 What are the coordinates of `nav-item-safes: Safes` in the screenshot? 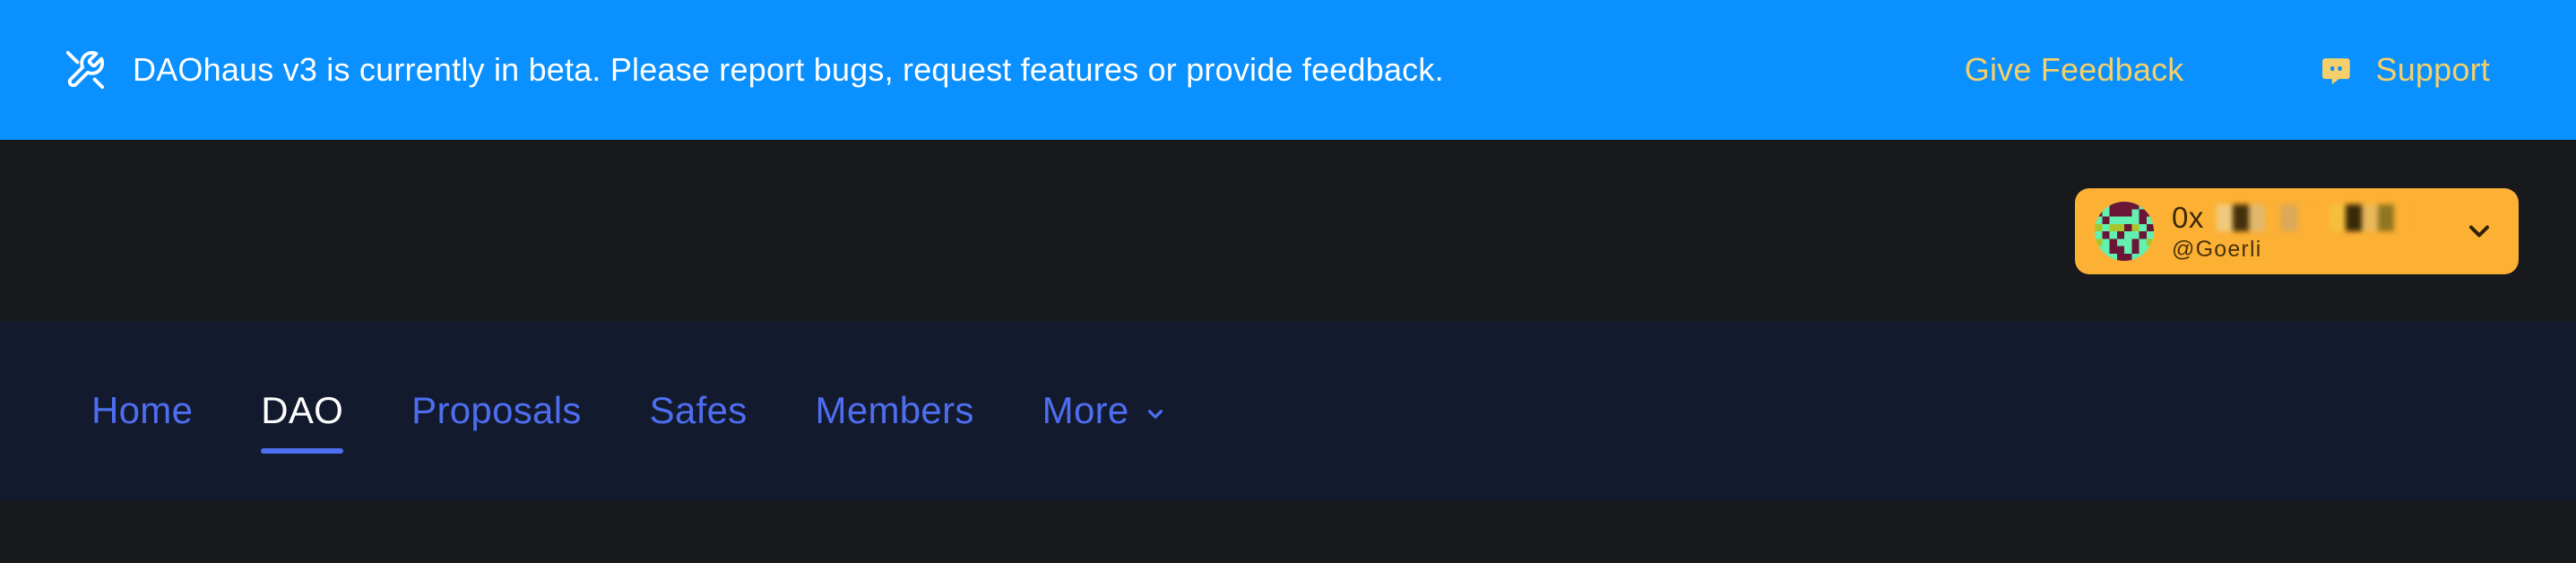 It's located at (699, 410).